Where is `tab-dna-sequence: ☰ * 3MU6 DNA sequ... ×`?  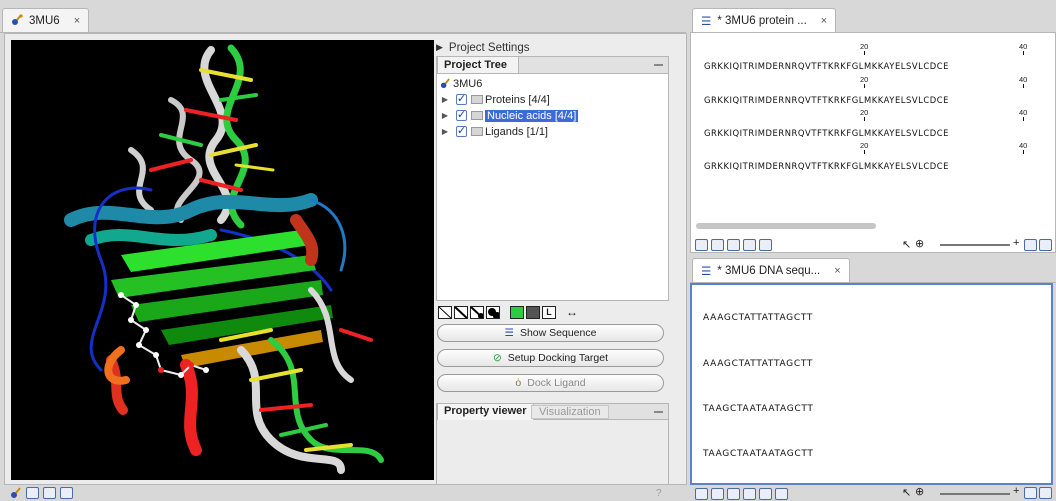
tab-dna-sequence: ☰ * 3MU6 DNA sequ... × is located at coordinates (771, 270).